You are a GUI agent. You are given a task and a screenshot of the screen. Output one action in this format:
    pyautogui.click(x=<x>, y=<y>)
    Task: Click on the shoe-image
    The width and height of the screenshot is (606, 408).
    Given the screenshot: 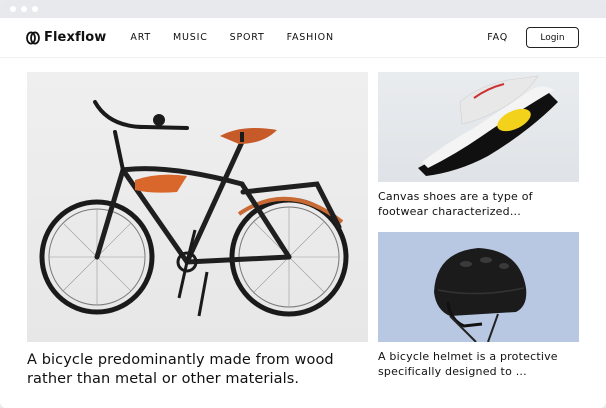 What is the action you would take?
    pyautogui.click(x=478, y=127)
    